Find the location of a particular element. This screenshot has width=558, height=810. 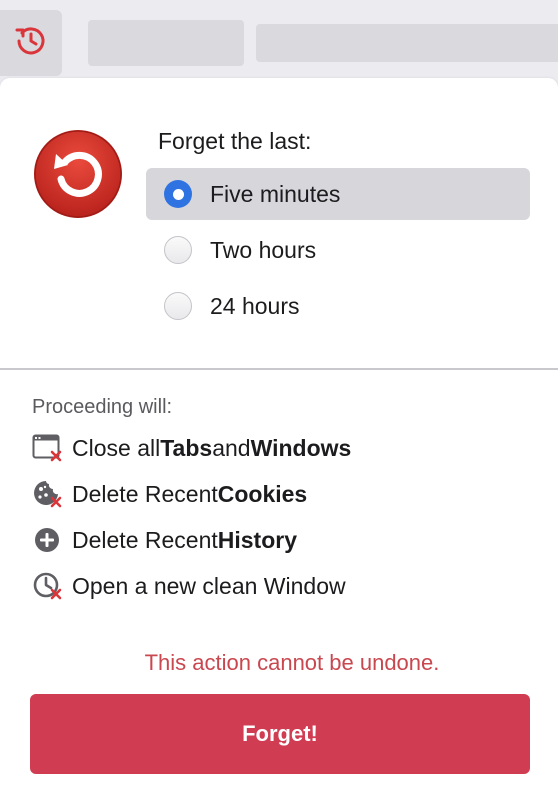

forget-button: Forget! is located at coordinates (280, 734).